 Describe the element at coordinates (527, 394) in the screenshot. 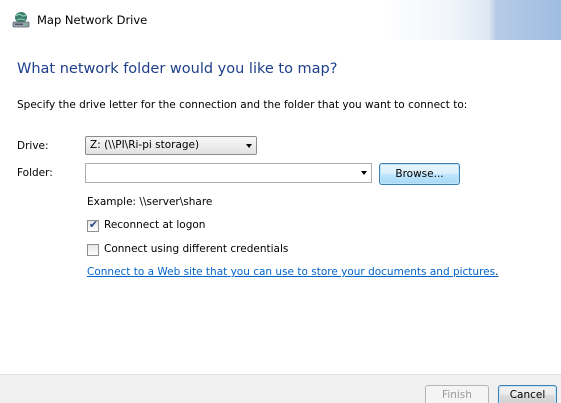

I see `cancel-button: Cancel` at that location.